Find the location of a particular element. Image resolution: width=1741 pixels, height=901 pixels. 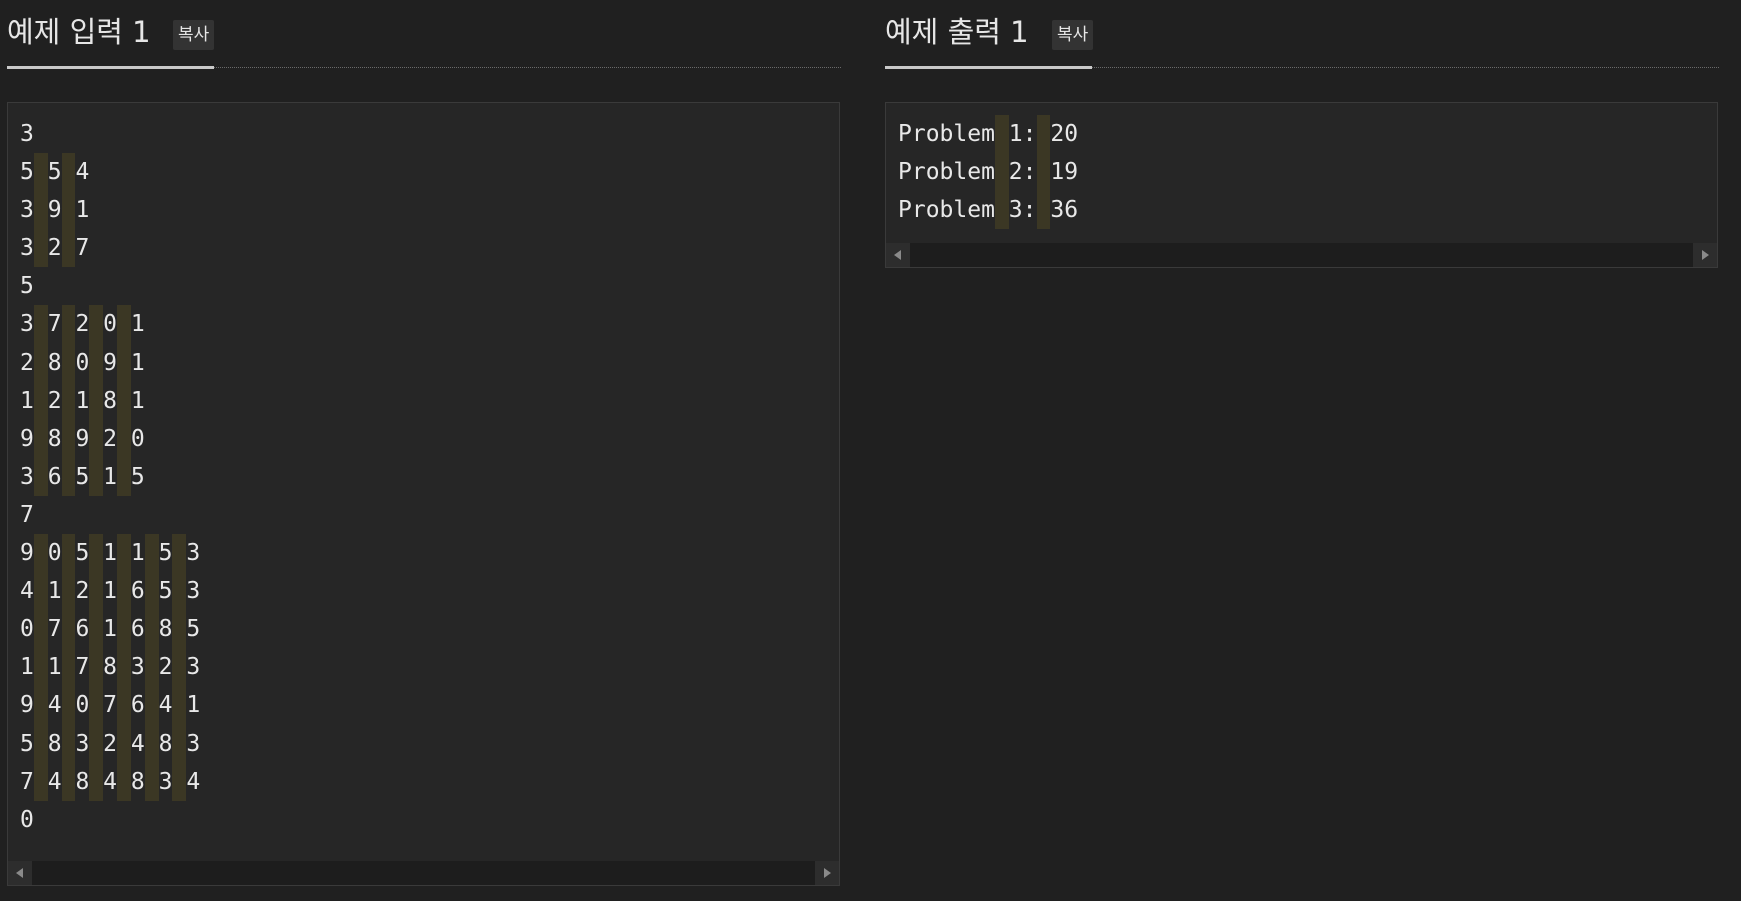

sample-output-box: Problem 1: 20 Problem 2: 19 Problem 3: 36 is located at coordinates (1301, 185).